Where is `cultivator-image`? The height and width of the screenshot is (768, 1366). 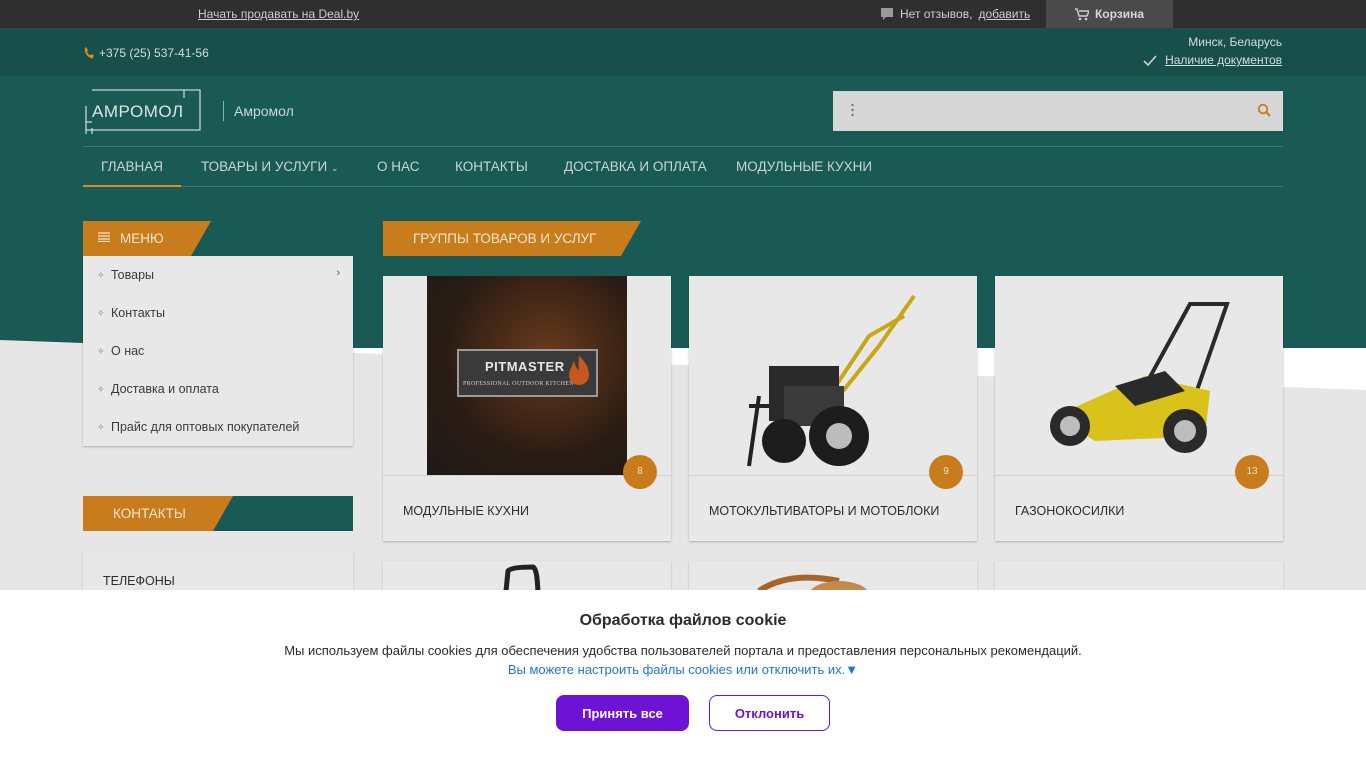 cultivator-image is located at coordinates (831, 380).